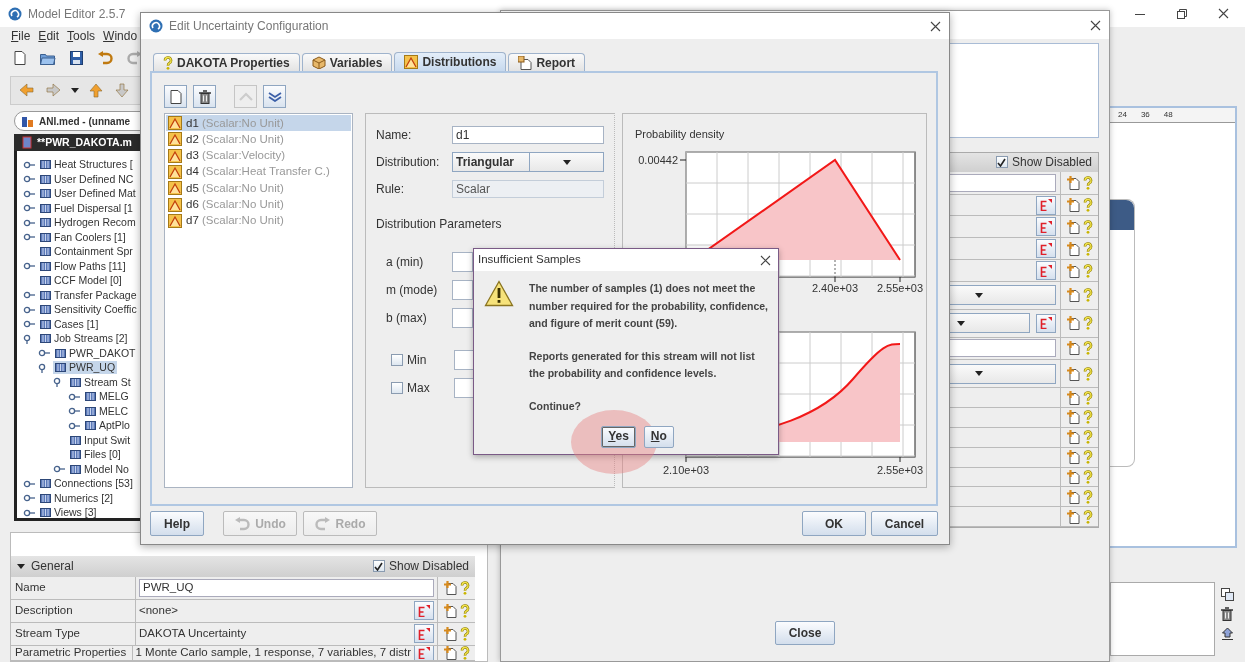 The height and width of the screenshot is (662, 1245). I want to click on property-field: PWR_UQ, so click(286, 588).